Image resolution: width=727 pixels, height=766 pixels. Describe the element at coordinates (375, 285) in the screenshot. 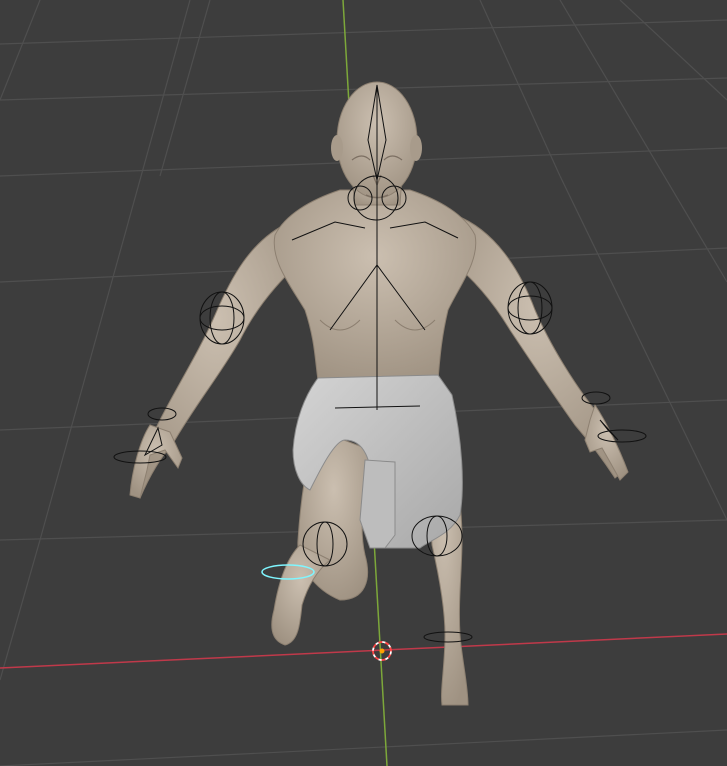

I see `torso` at that location.